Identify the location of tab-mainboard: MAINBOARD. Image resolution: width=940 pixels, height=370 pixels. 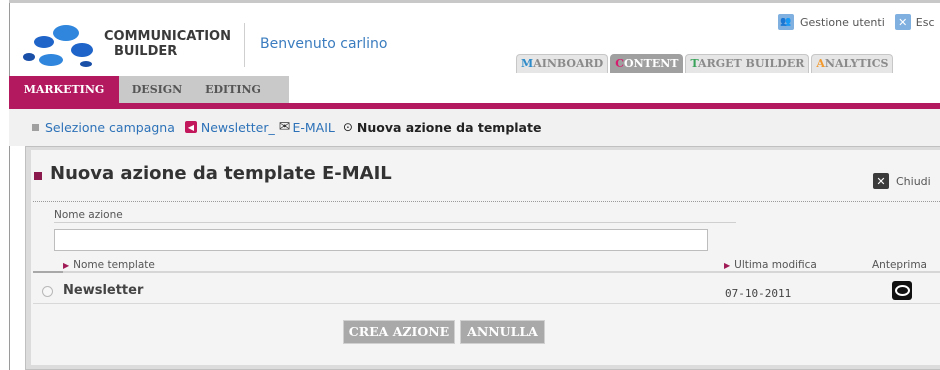
(562, 63).